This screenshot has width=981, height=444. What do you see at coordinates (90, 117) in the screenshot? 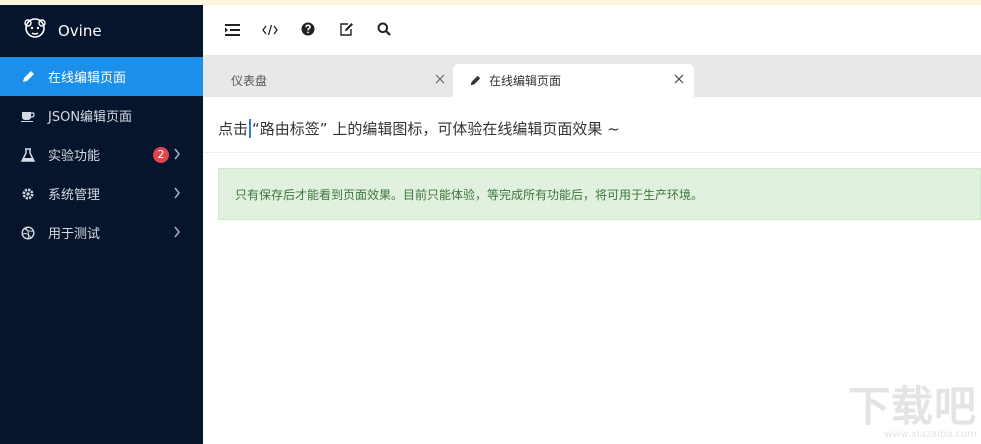
I see `sidebar-item-label: JSON编辑页面` at bounding box center [90, 117].